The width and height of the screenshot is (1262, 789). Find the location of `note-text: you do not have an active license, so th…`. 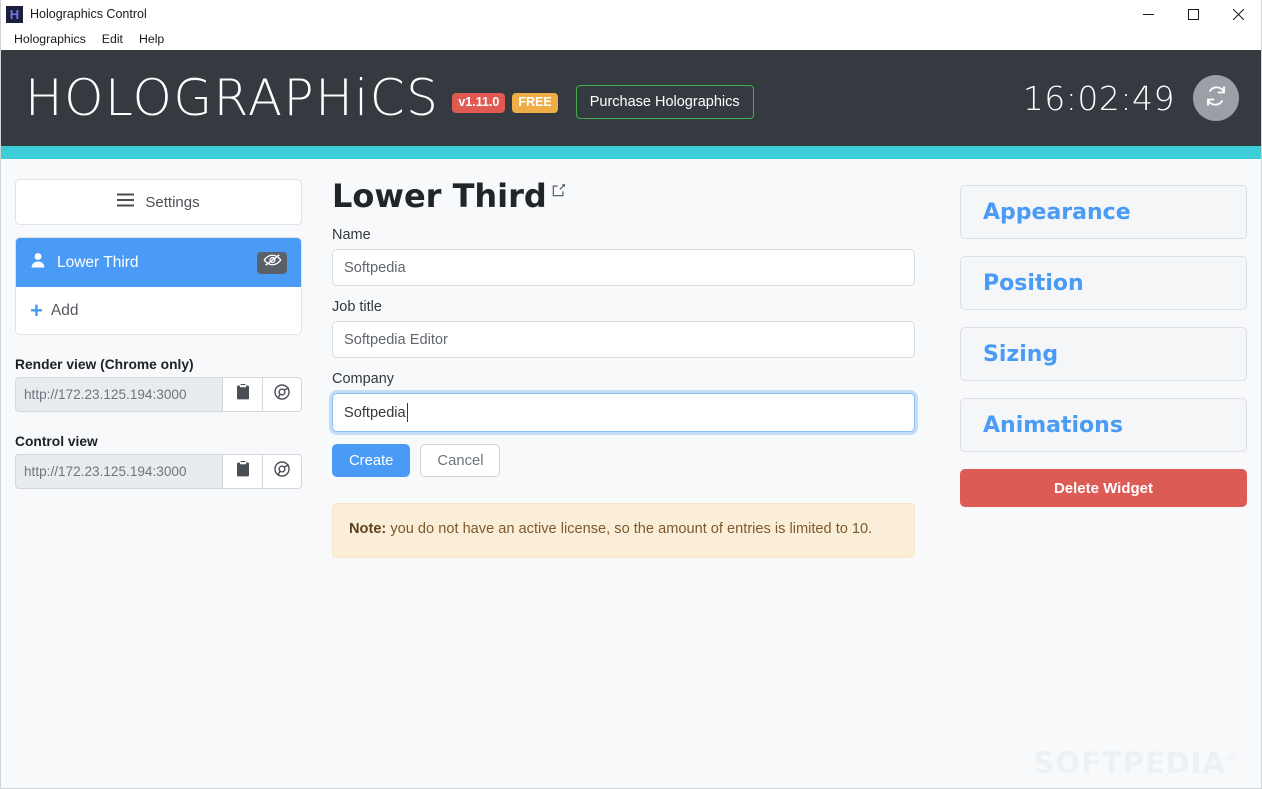

note-text: you do not have an active license, so th… is located at coordinates (629, 529).